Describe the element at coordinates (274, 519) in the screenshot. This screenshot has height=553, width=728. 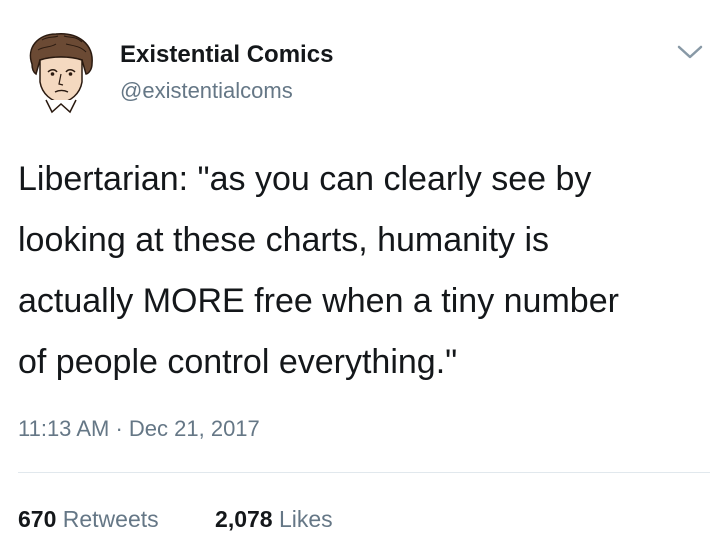
I see `likes-stat: 2,078 Likes` at that location.